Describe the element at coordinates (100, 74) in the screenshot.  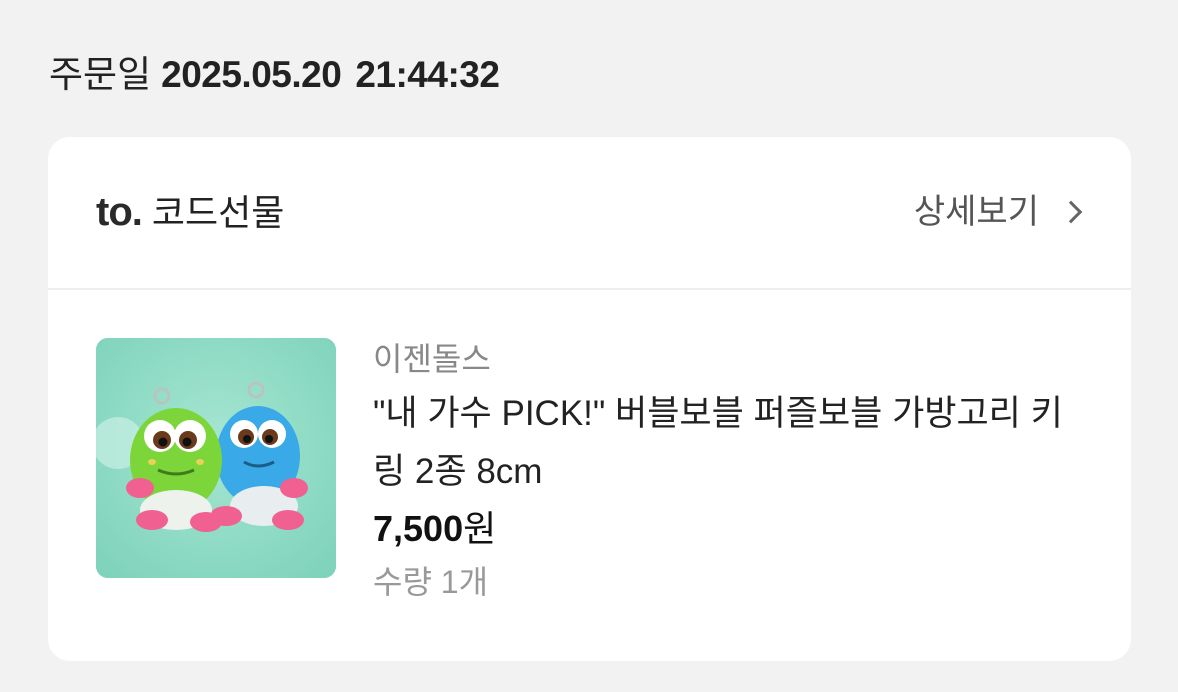
I see `order-date-label: 주문일` at that location.